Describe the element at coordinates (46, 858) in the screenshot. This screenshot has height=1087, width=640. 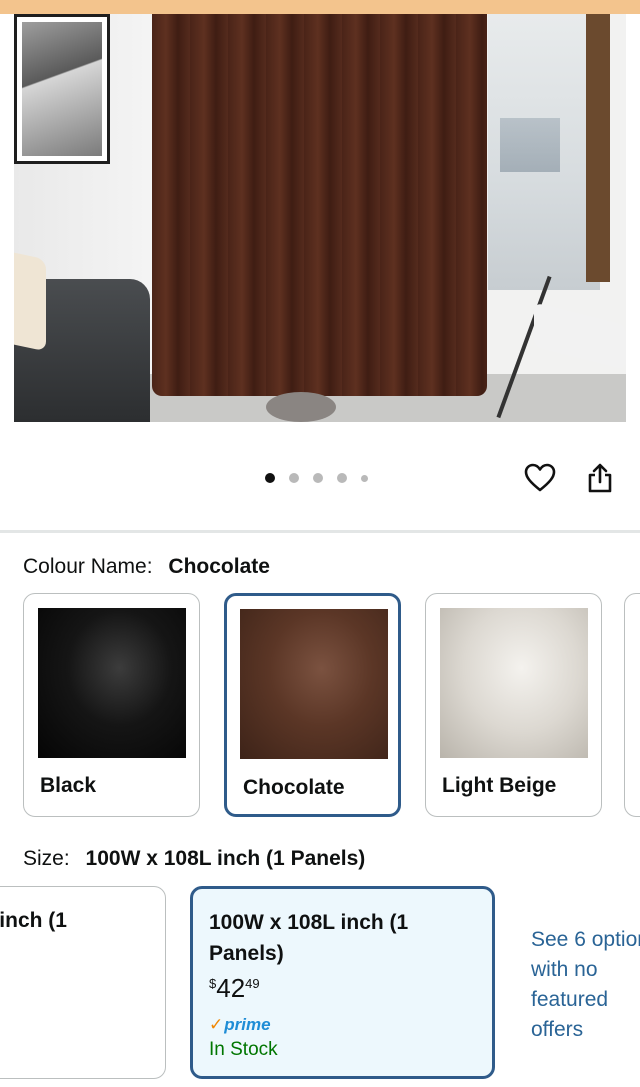
I see `size-label: Size:` at that location.